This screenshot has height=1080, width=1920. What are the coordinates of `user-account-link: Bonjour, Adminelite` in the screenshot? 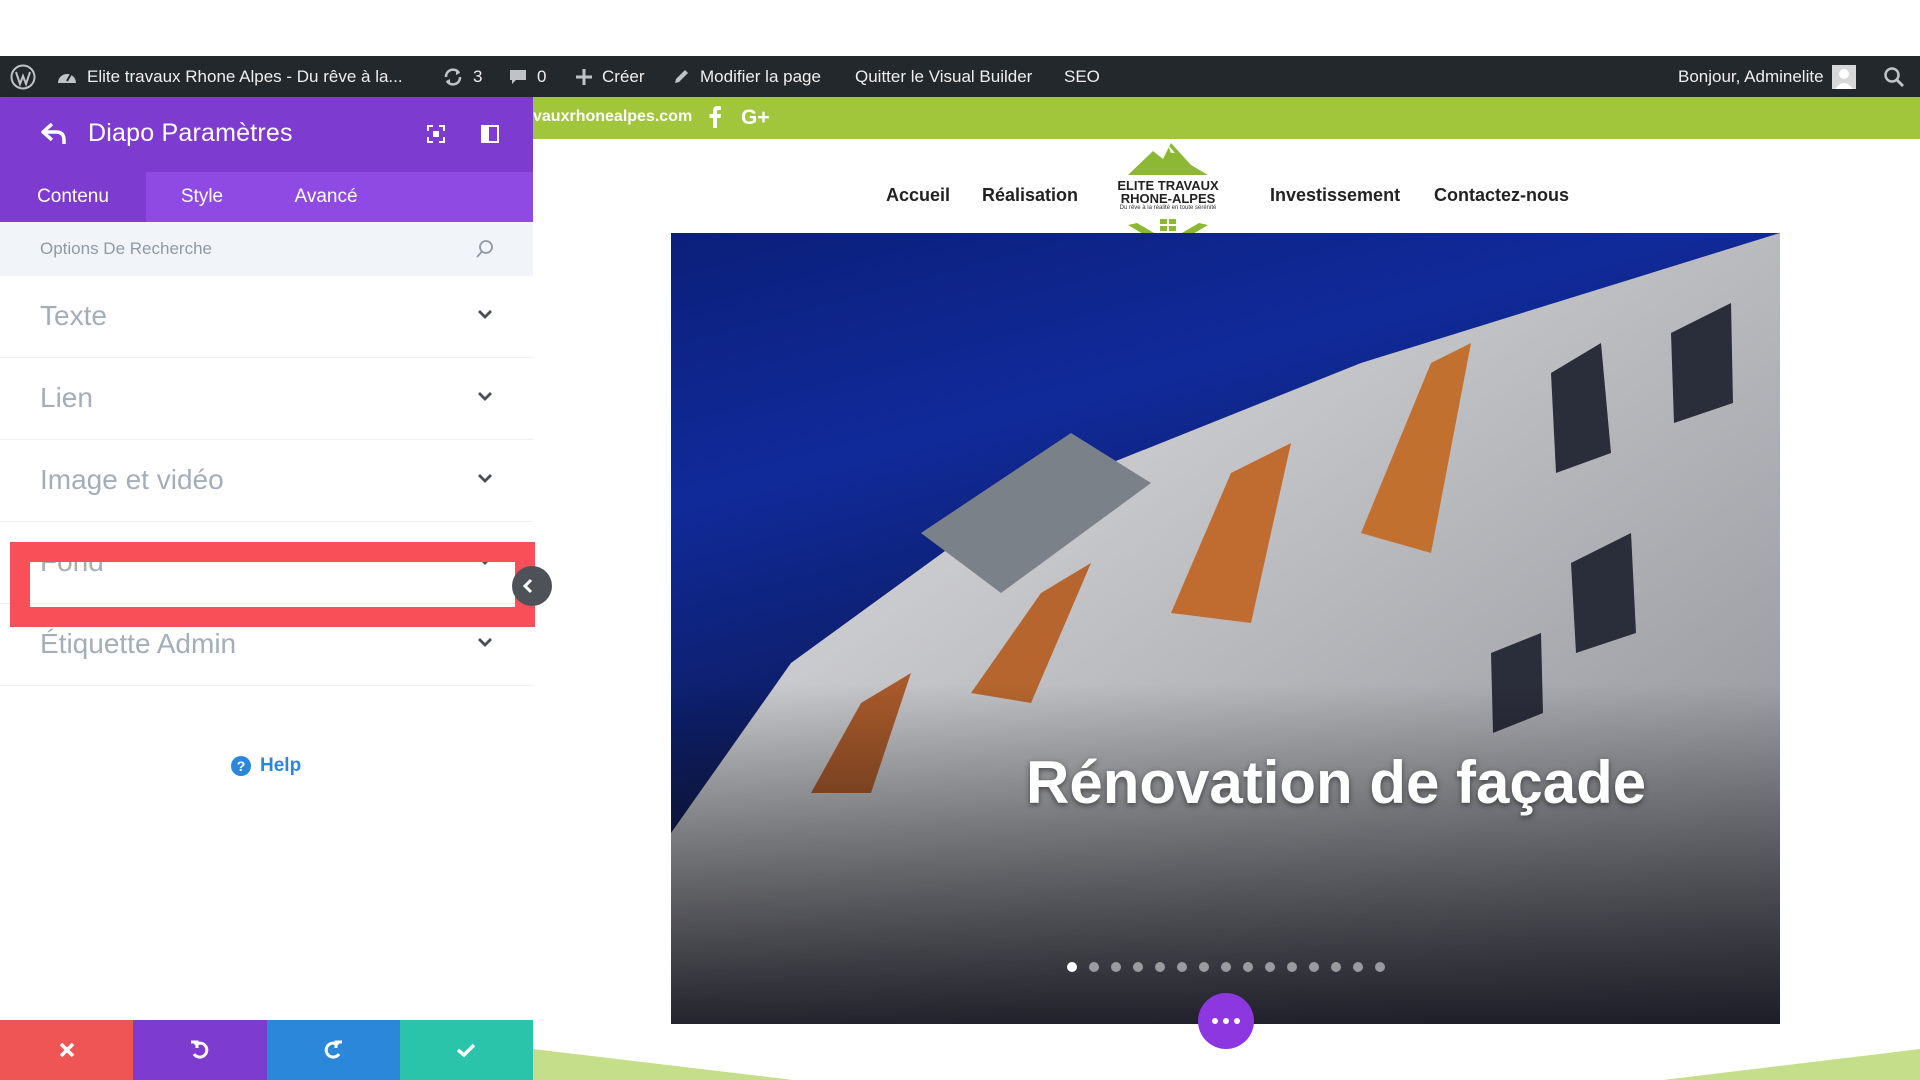 It's located at (1767, 76).